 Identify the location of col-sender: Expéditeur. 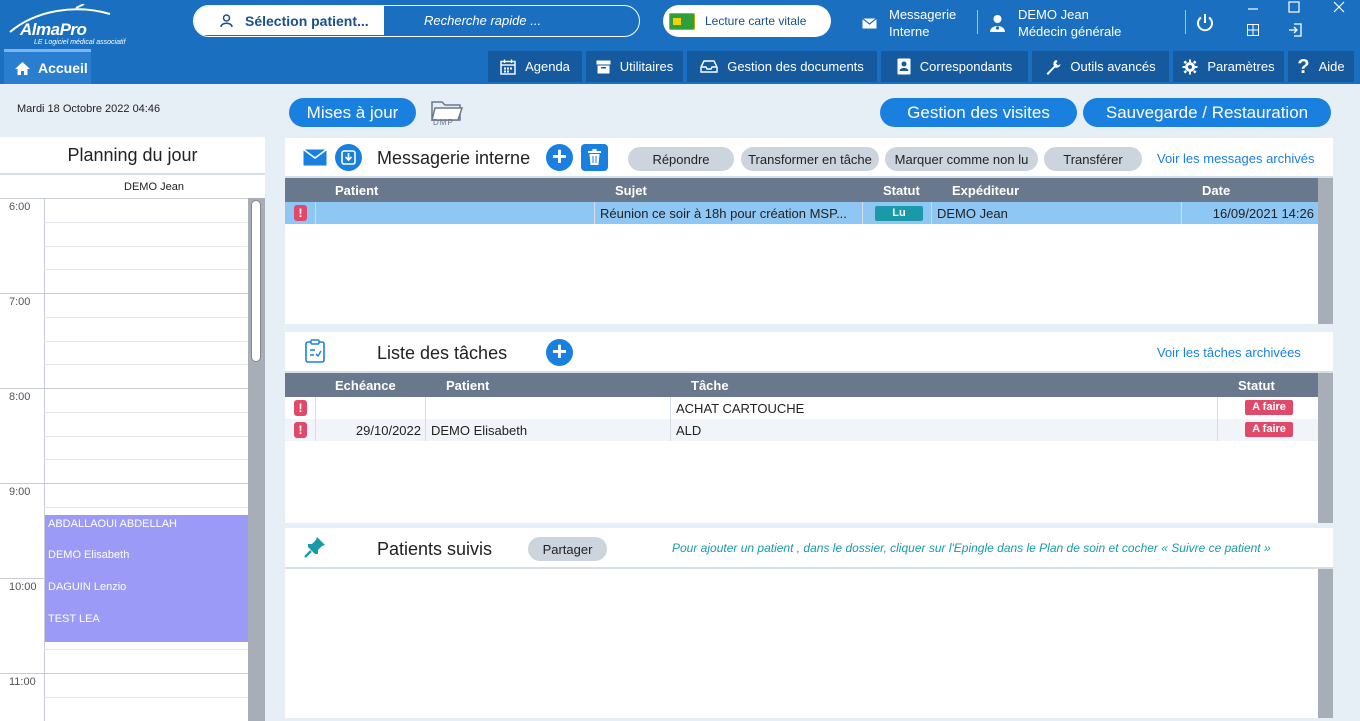
(985, 190).